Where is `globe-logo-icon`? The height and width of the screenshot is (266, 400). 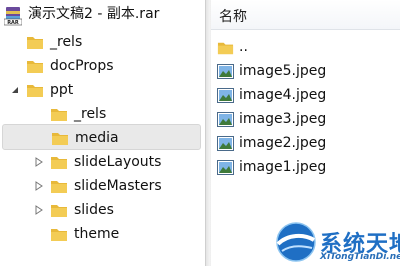
globe-logo-icon is located at coordinates (296, 242).